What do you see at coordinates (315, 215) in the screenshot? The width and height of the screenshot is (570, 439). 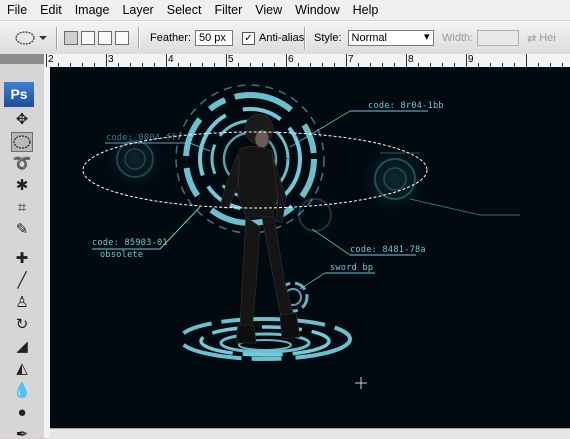 I see `faint-circle-mid` at bounding box center [315, 215].